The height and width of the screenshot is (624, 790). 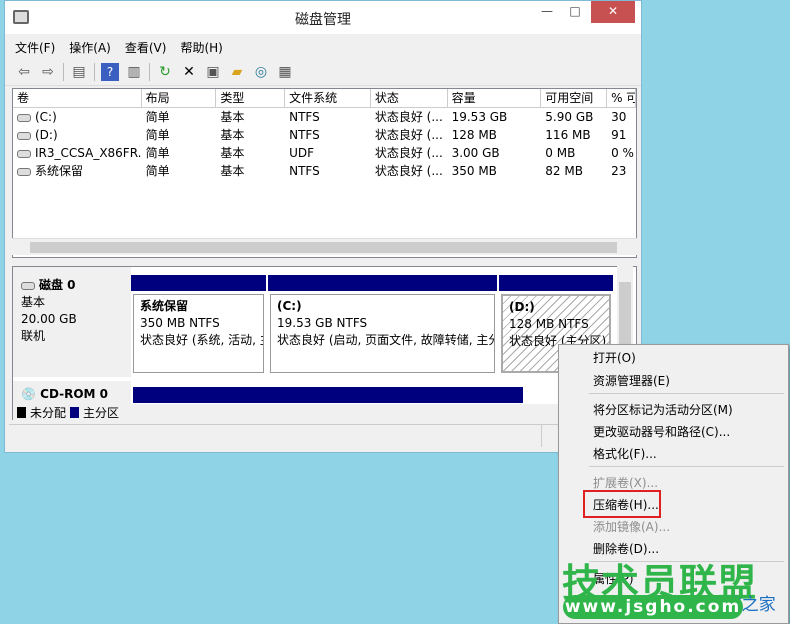 I want to click on table-cell: NTFS, so click(x=304, y=135).